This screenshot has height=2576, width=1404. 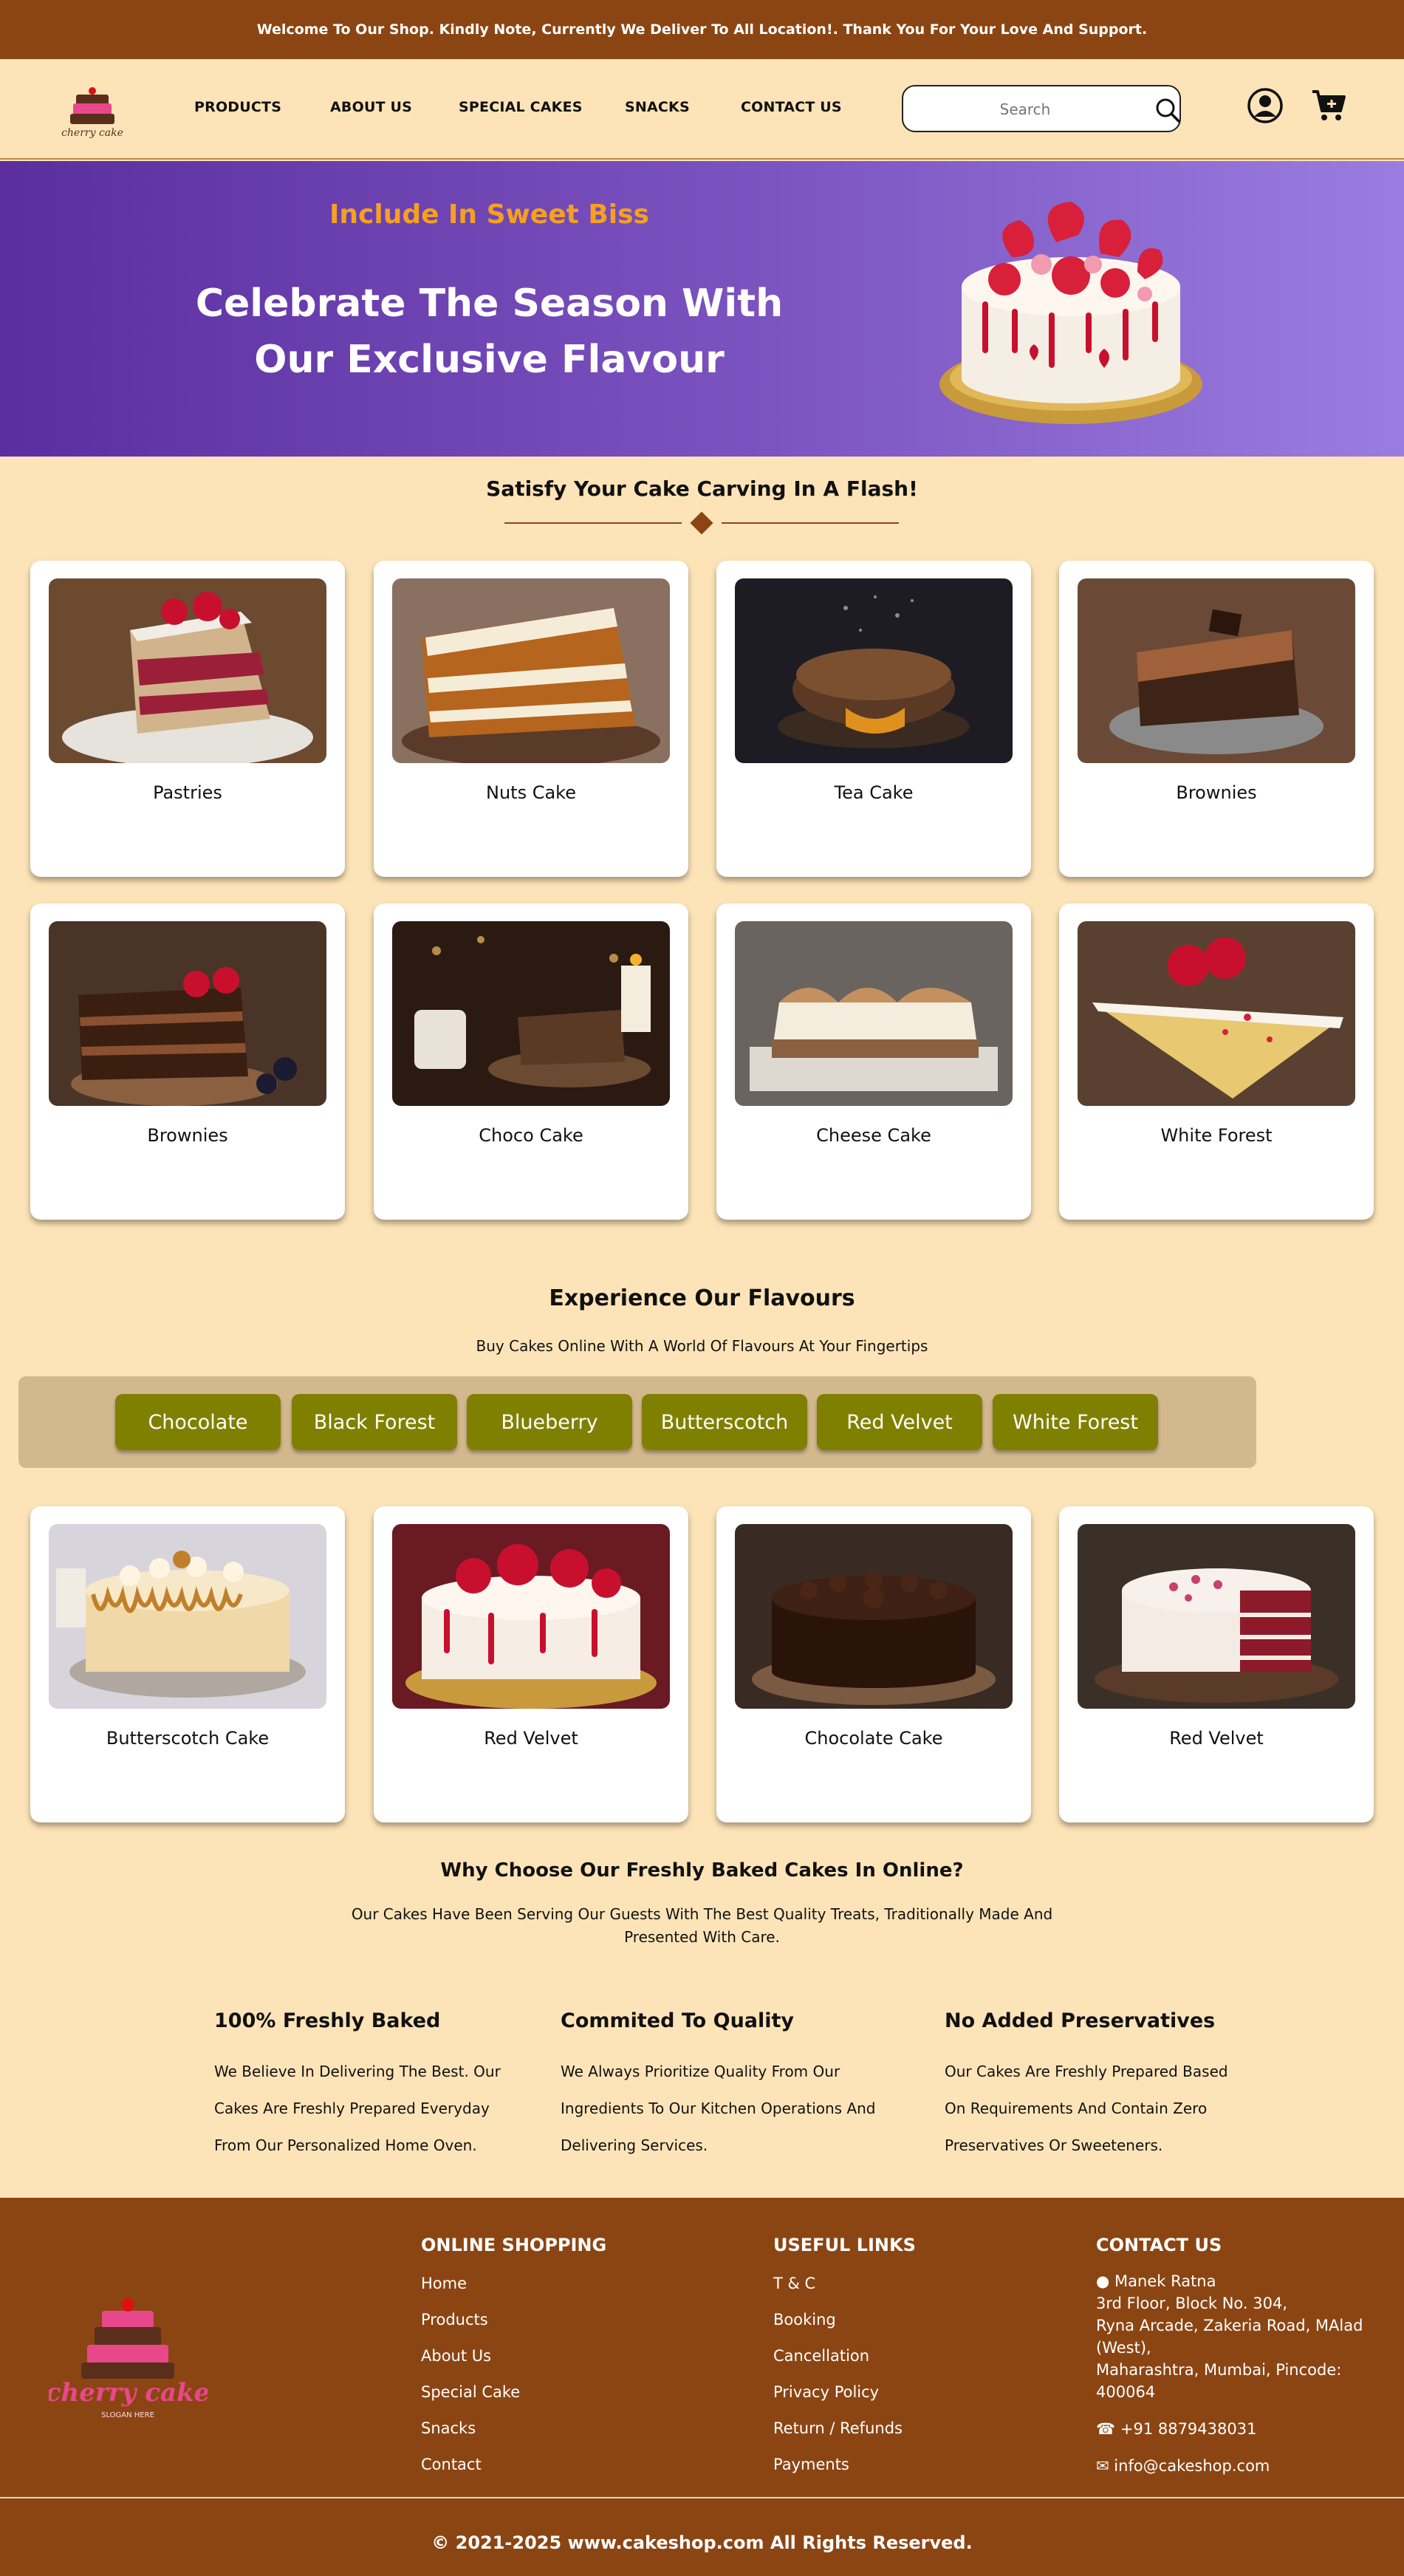 What do you see at coordinates (1192, 2466) in the screenshot?
I see `contact-email: info@cakeshop.com` at bounding box center [1192, 2466].